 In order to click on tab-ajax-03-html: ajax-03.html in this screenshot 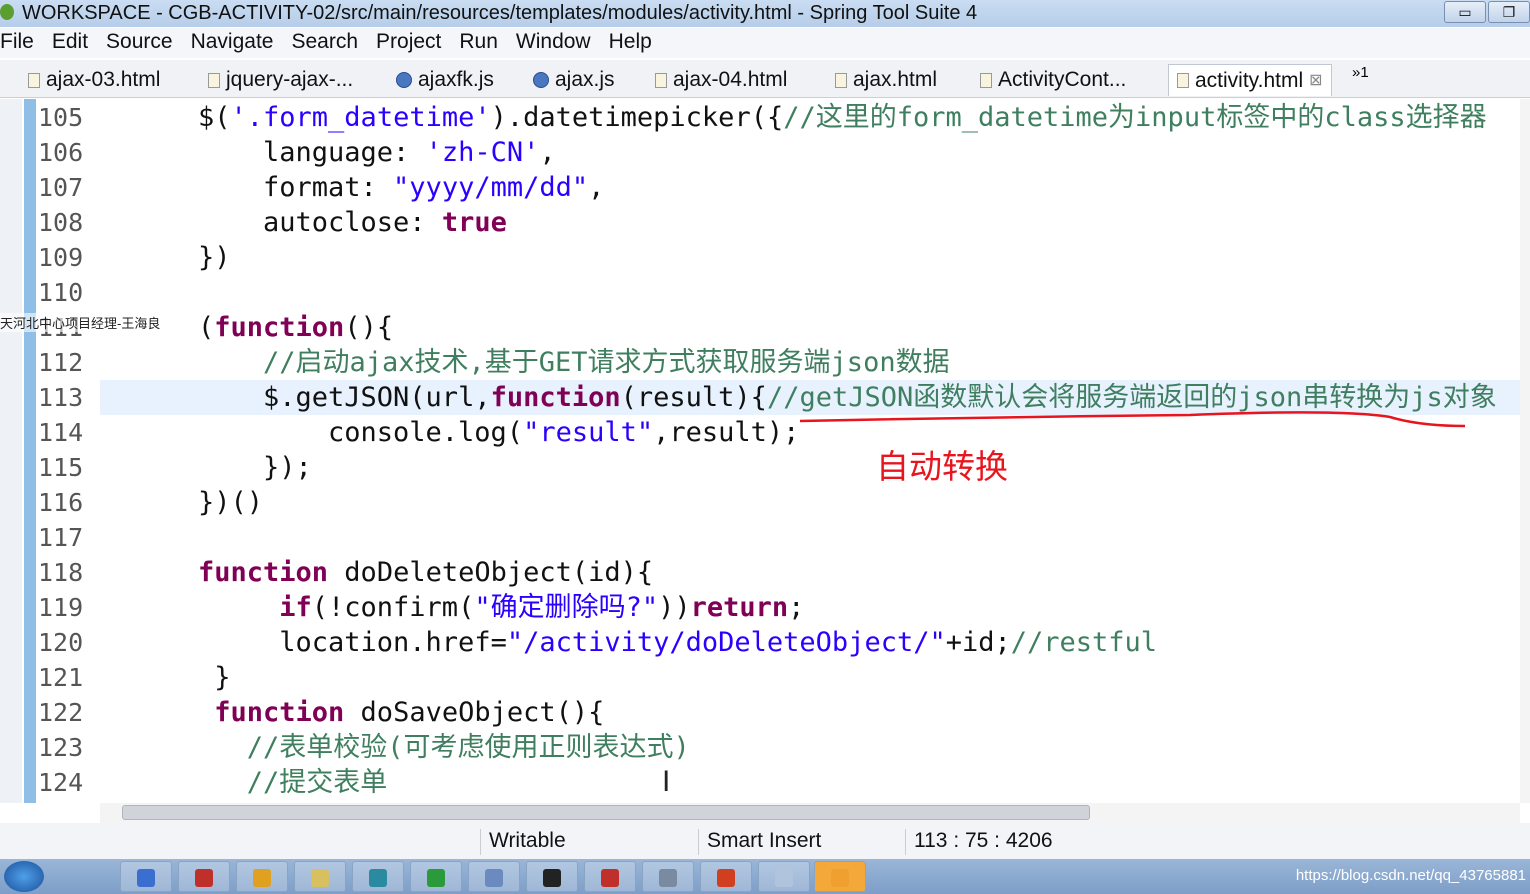, I will do `click(94, 80)`.